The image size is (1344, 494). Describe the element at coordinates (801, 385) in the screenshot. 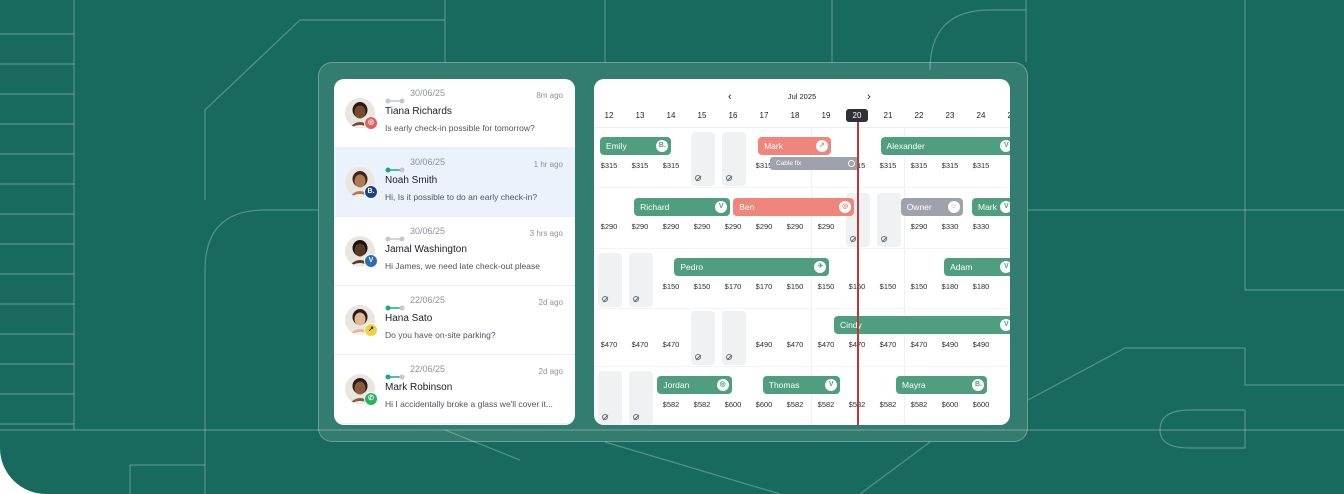

I see `booking-bar: Thomas V` at that location.